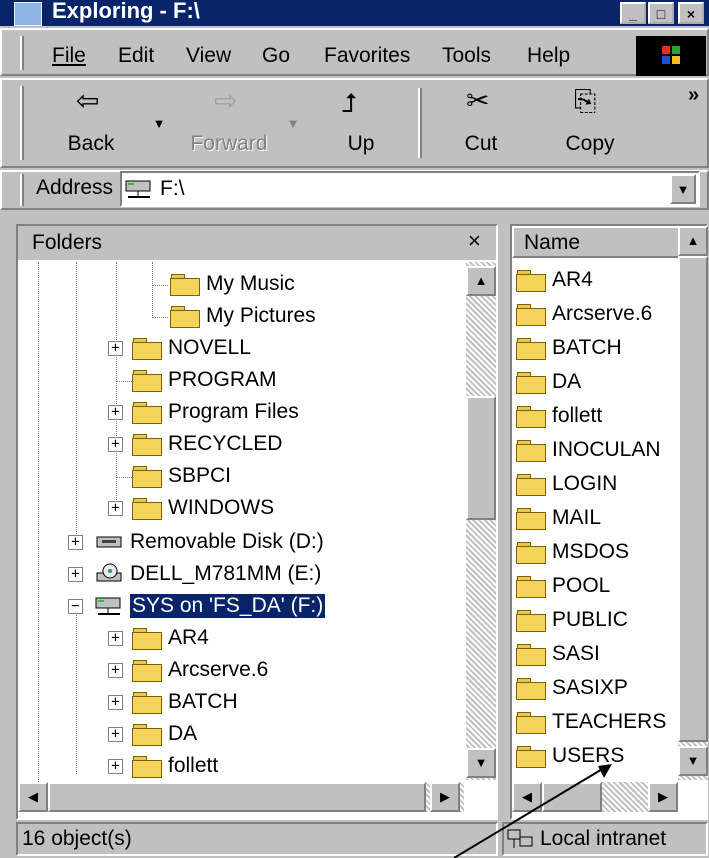  Describe the element at coordinates (215, 412) in the screenshot. I see `tree-item-program-files: Program Files` at that location.